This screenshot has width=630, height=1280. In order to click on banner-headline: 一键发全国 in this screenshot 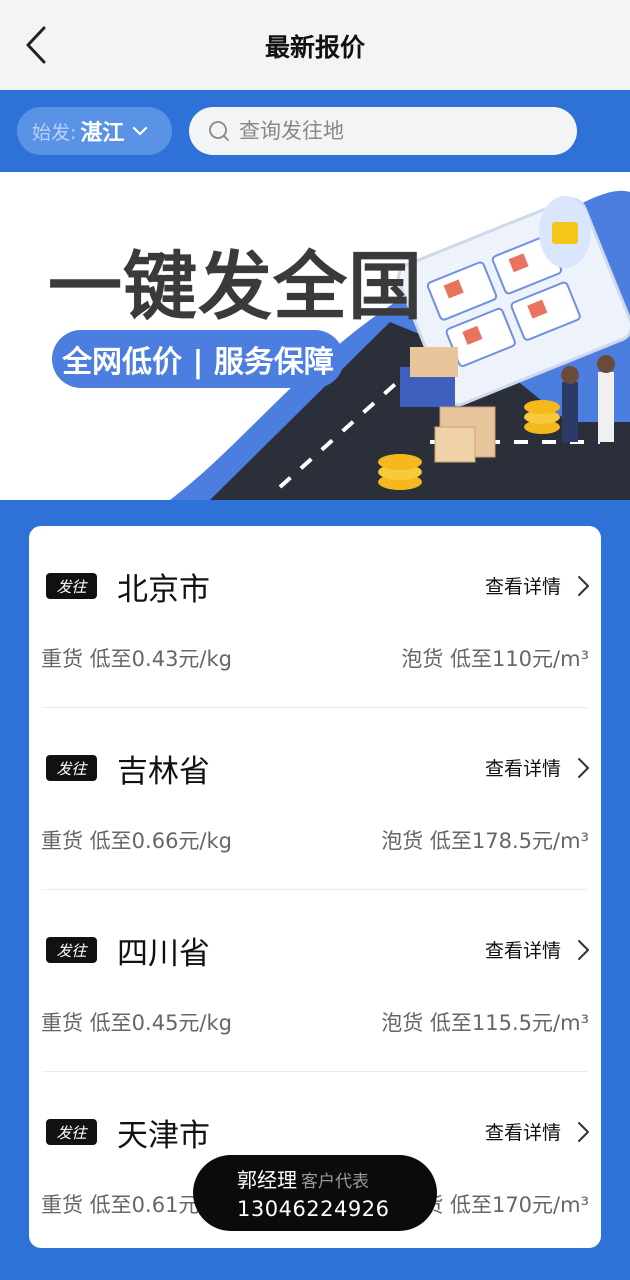, I will do `click(235, 287)`.